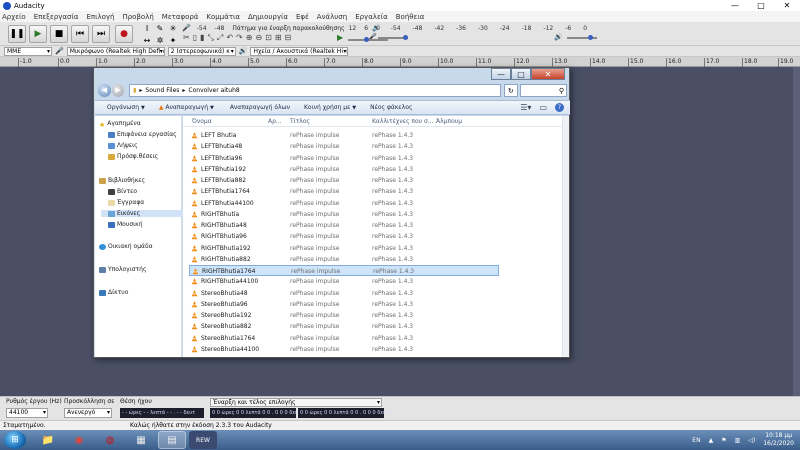 Image resolution: width=800 pixels, height=450 pixels. Describe the element at coordinates (344, 135) in the screenshot. I see `file-row: LEFT Bhutia rePhase impulse rePhase 1.4.3` at that location.